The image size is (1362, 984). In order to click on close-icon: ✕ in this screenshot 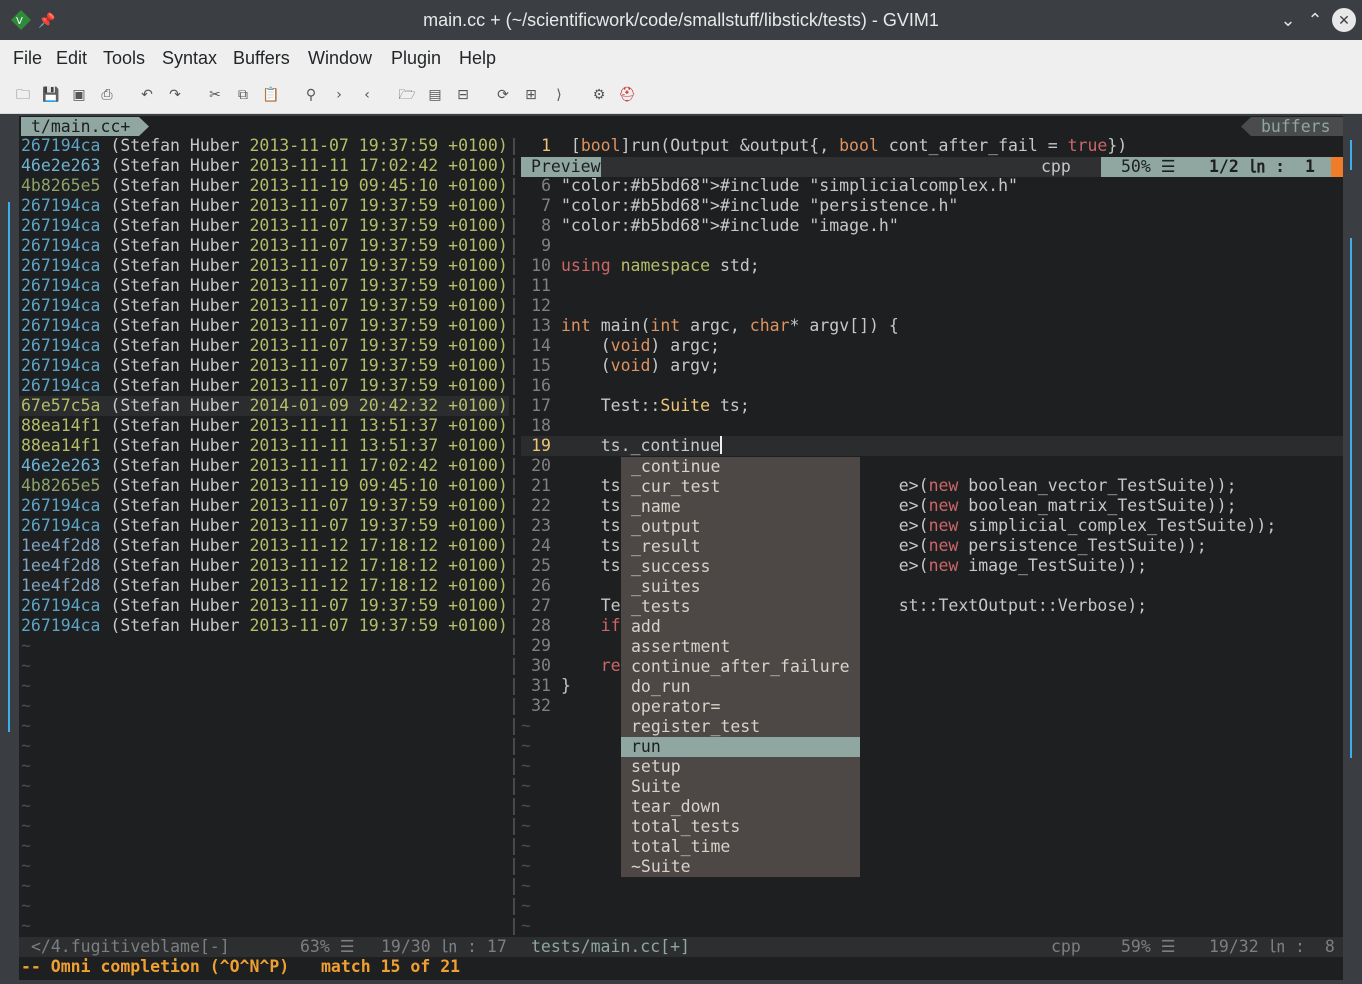, I will do `click(1344, 20)`.